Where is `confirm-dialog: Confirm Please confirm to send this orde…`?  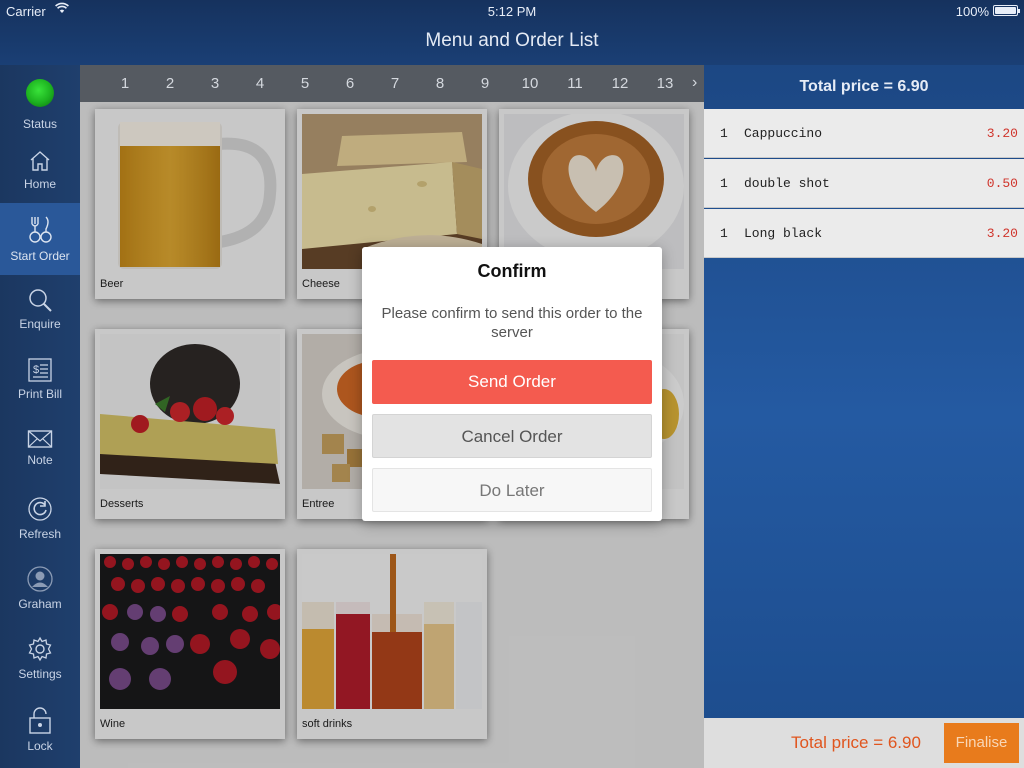 confirm-dialog: Confirm Please confirm to send this orde… is located at coordinates (512, 384).